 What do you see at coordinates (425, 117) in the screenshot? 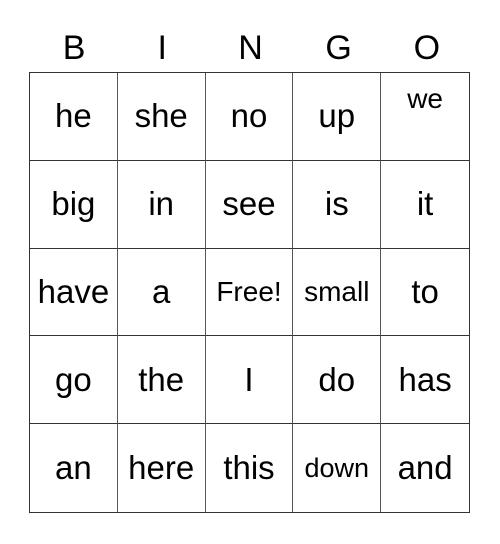
I see `bingo-cell: we` at bounding box center [425, 117].